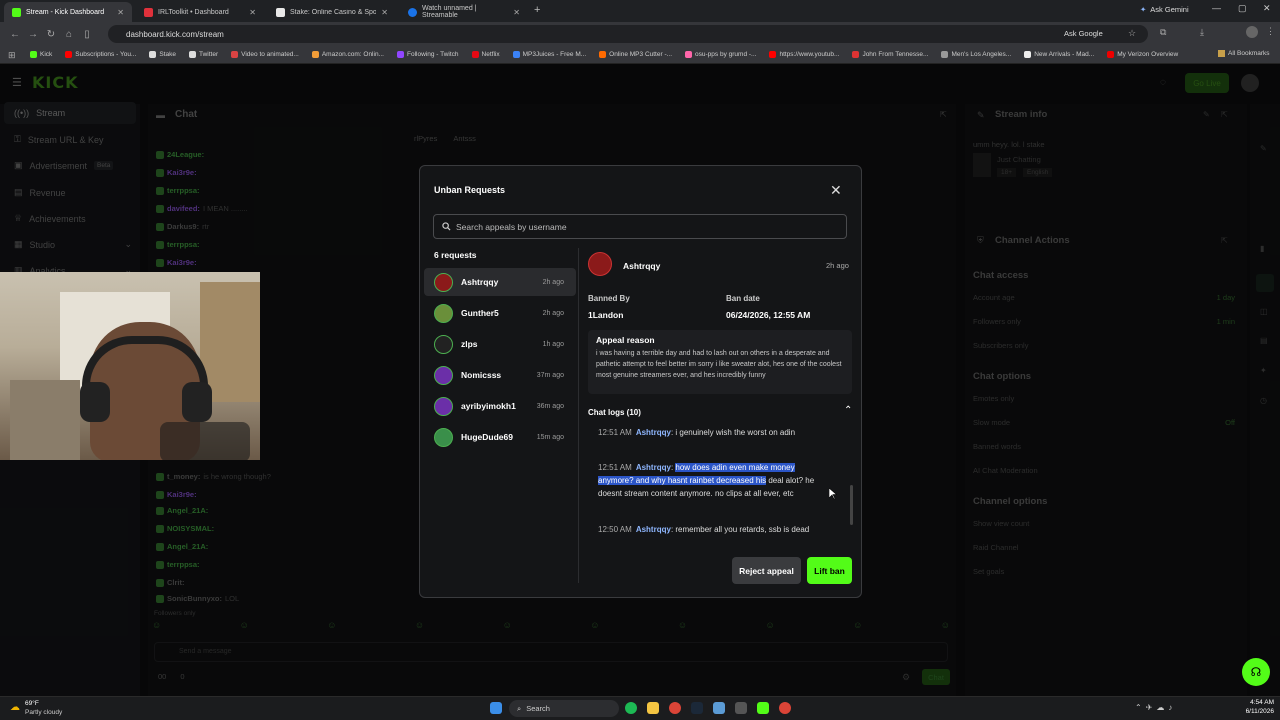 The image size is (1280, 720). I want to click on unban-request-item: zlps 1h ago, so click(500, 344).